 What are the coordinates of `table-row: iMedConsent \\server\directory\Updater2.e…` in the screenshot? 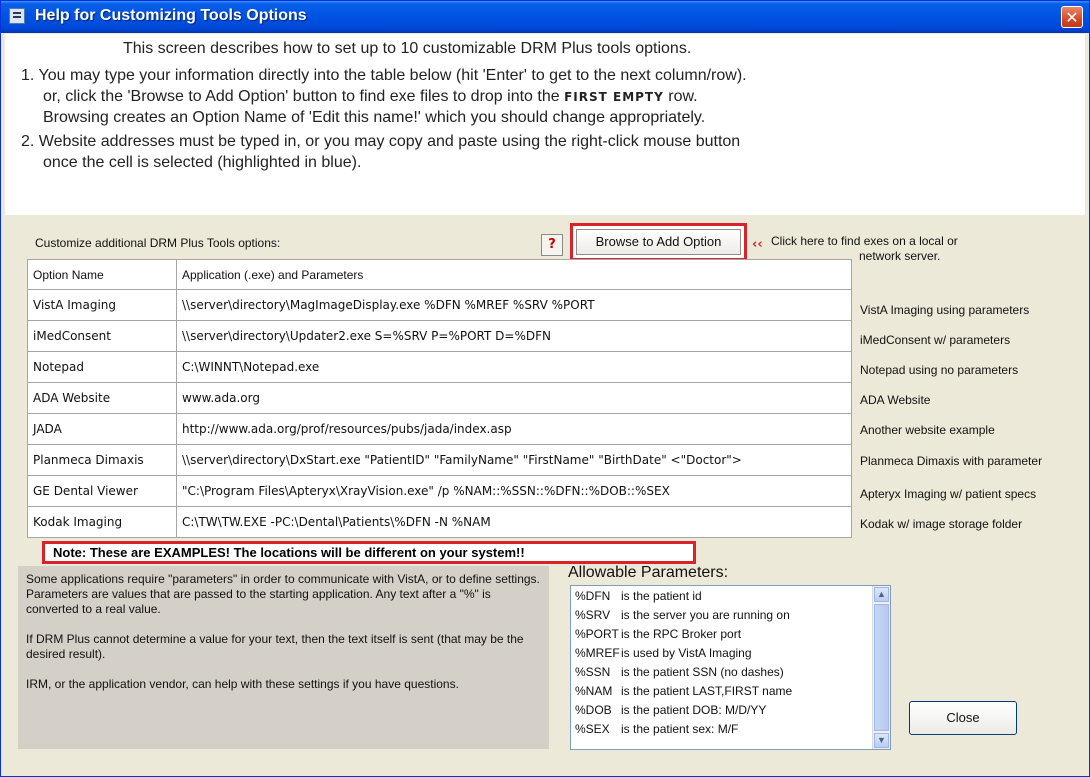 It's located at (439, 336).